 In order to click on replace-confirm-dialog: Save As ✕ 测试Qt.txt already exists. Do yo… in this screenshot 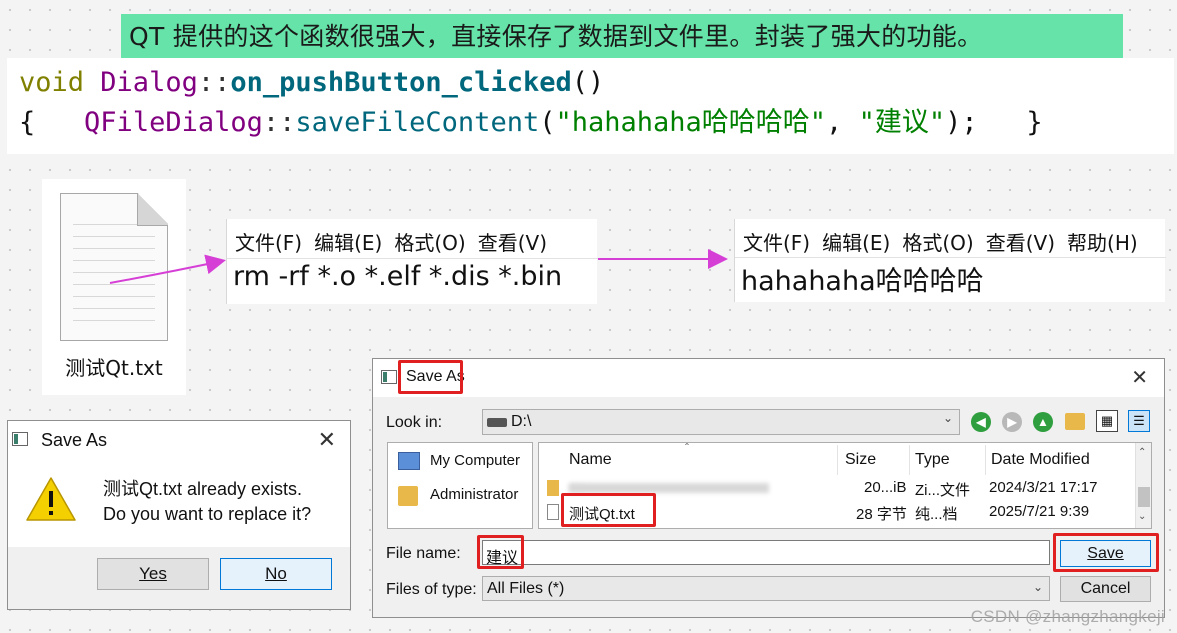, I will do `click(179, 515)`.